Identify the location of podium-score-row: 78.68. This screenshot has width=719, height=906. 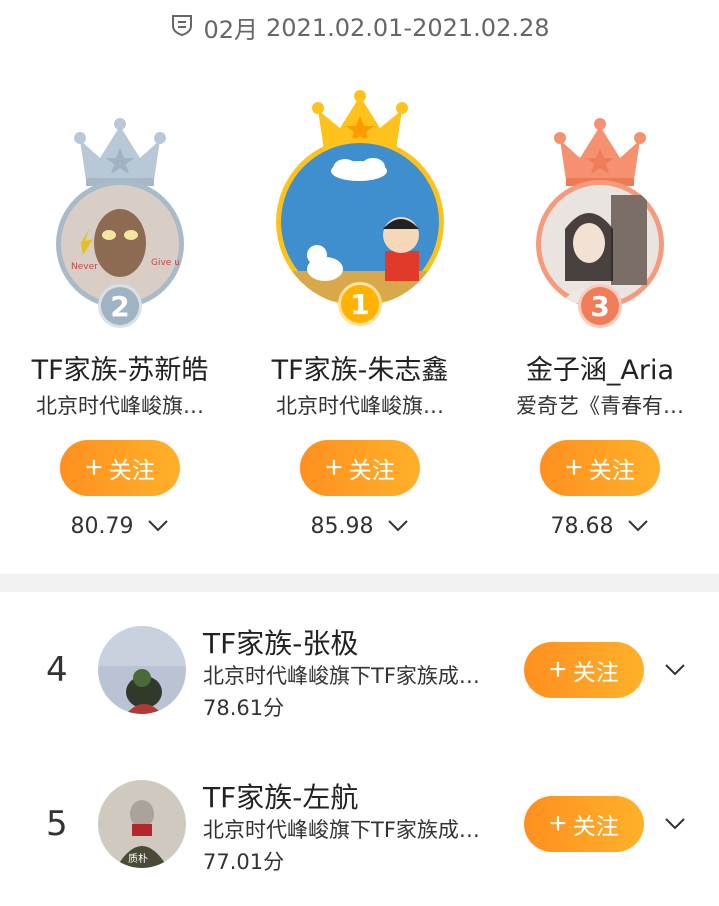
(600, 526).